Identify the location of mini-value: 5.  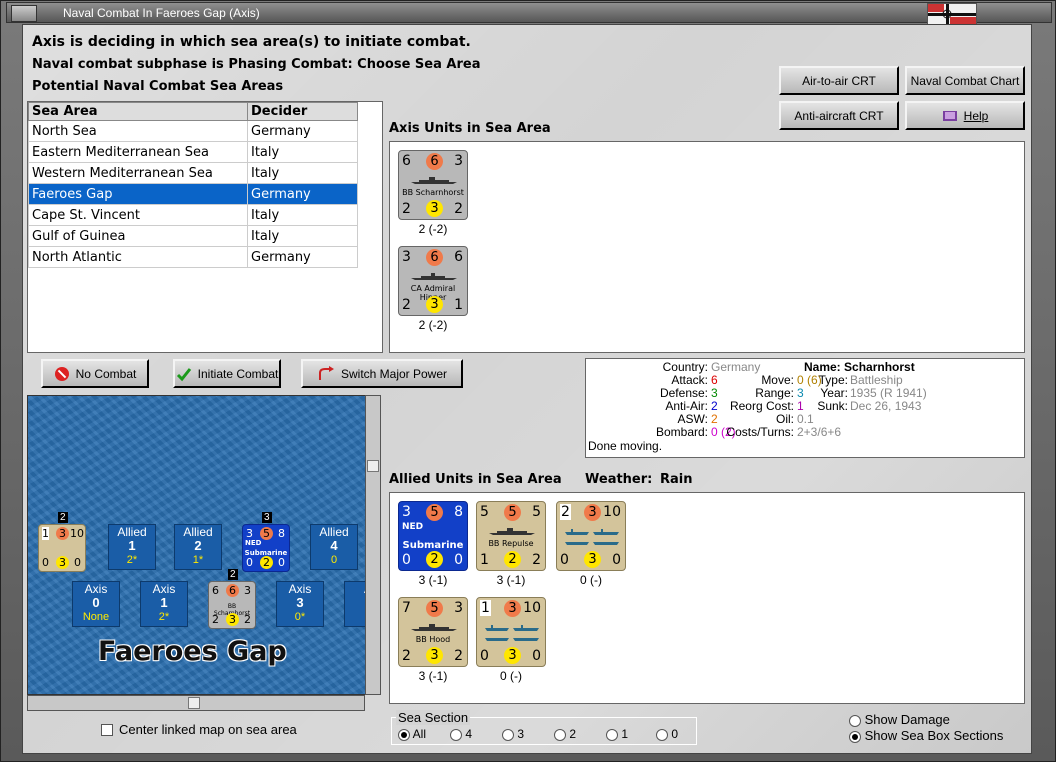
(266, 533).